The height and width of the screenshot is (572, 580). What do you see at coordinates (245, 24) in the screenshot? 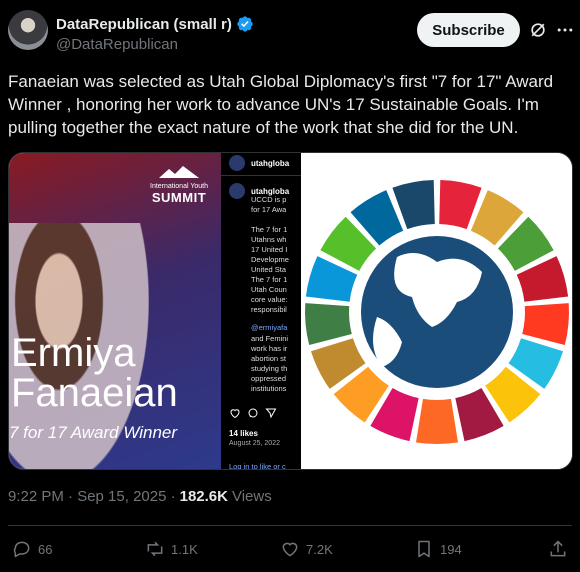
I see `verified-badge-icon` at bounding box center [245, 24].